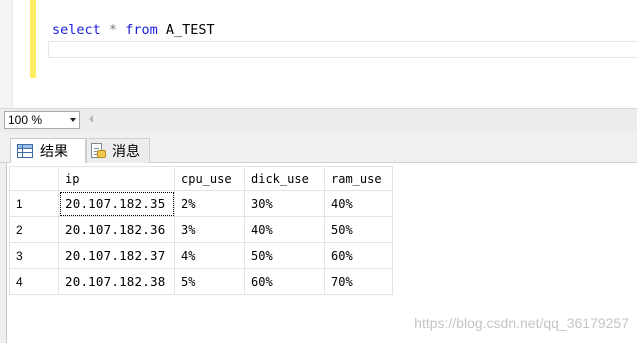  I want to click on column-header-ip: ip, so click(116, 178).